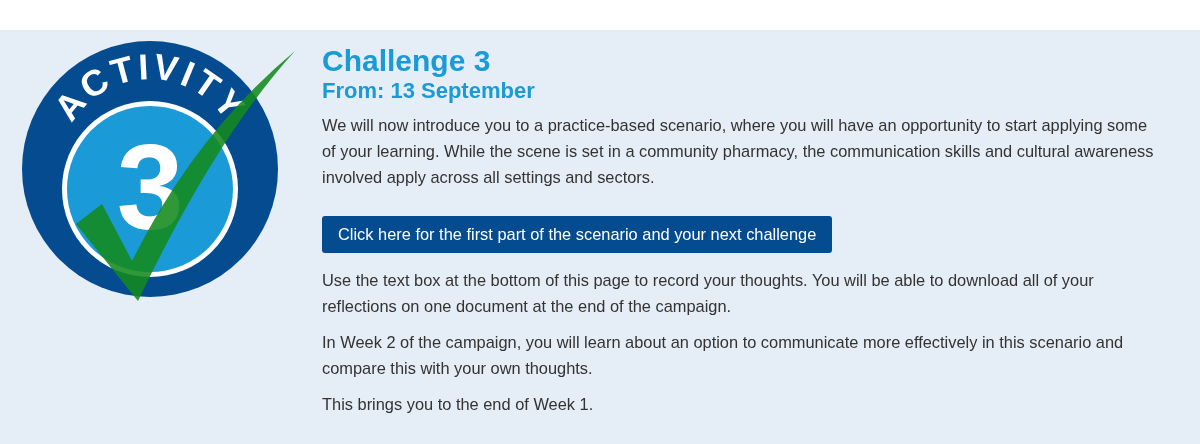  What do you see at coordinates (723, 355) in the screenshot?
I see `body-paragraph: In Week 2 of the campaign, you will learn about an option to communicate more effectively in this scenario and compare this with your own thoughts.` at bounding box center [723, 355].